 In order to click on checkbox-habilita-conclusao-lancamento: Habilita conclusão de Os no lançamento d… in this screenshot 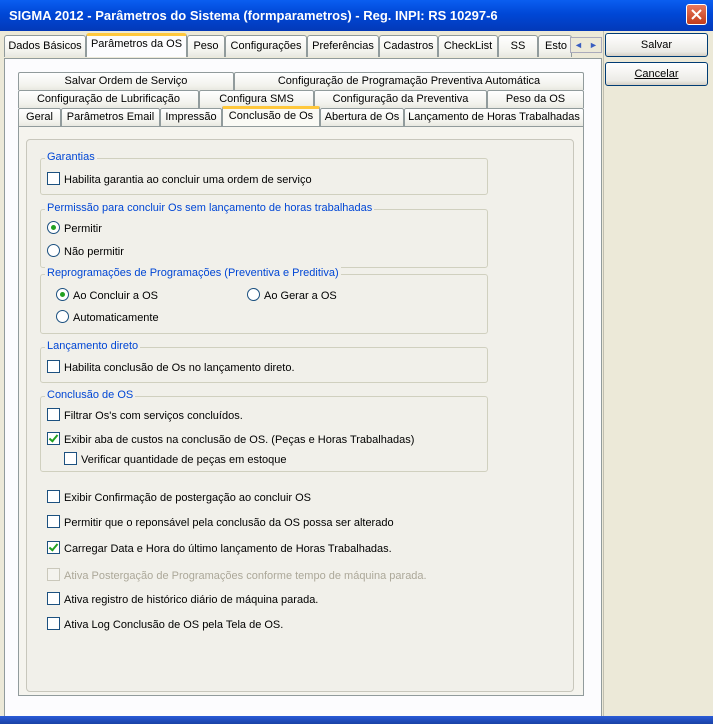, I will do `click(171, 367)`.